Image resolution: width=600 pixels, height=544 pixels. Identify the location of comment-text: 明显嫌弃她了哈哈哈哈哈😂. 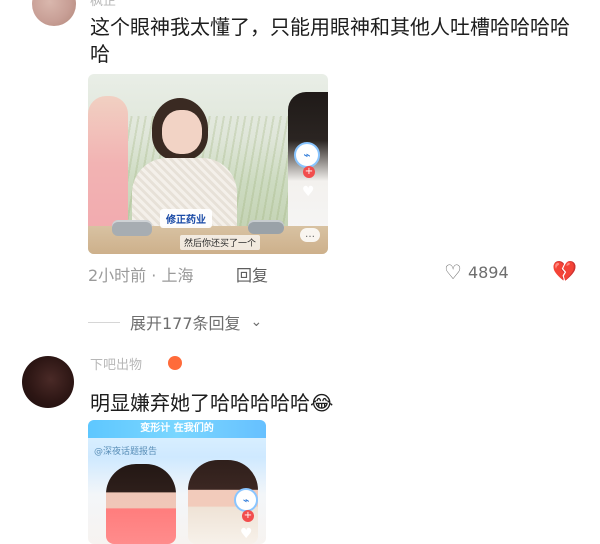
(211, 403).